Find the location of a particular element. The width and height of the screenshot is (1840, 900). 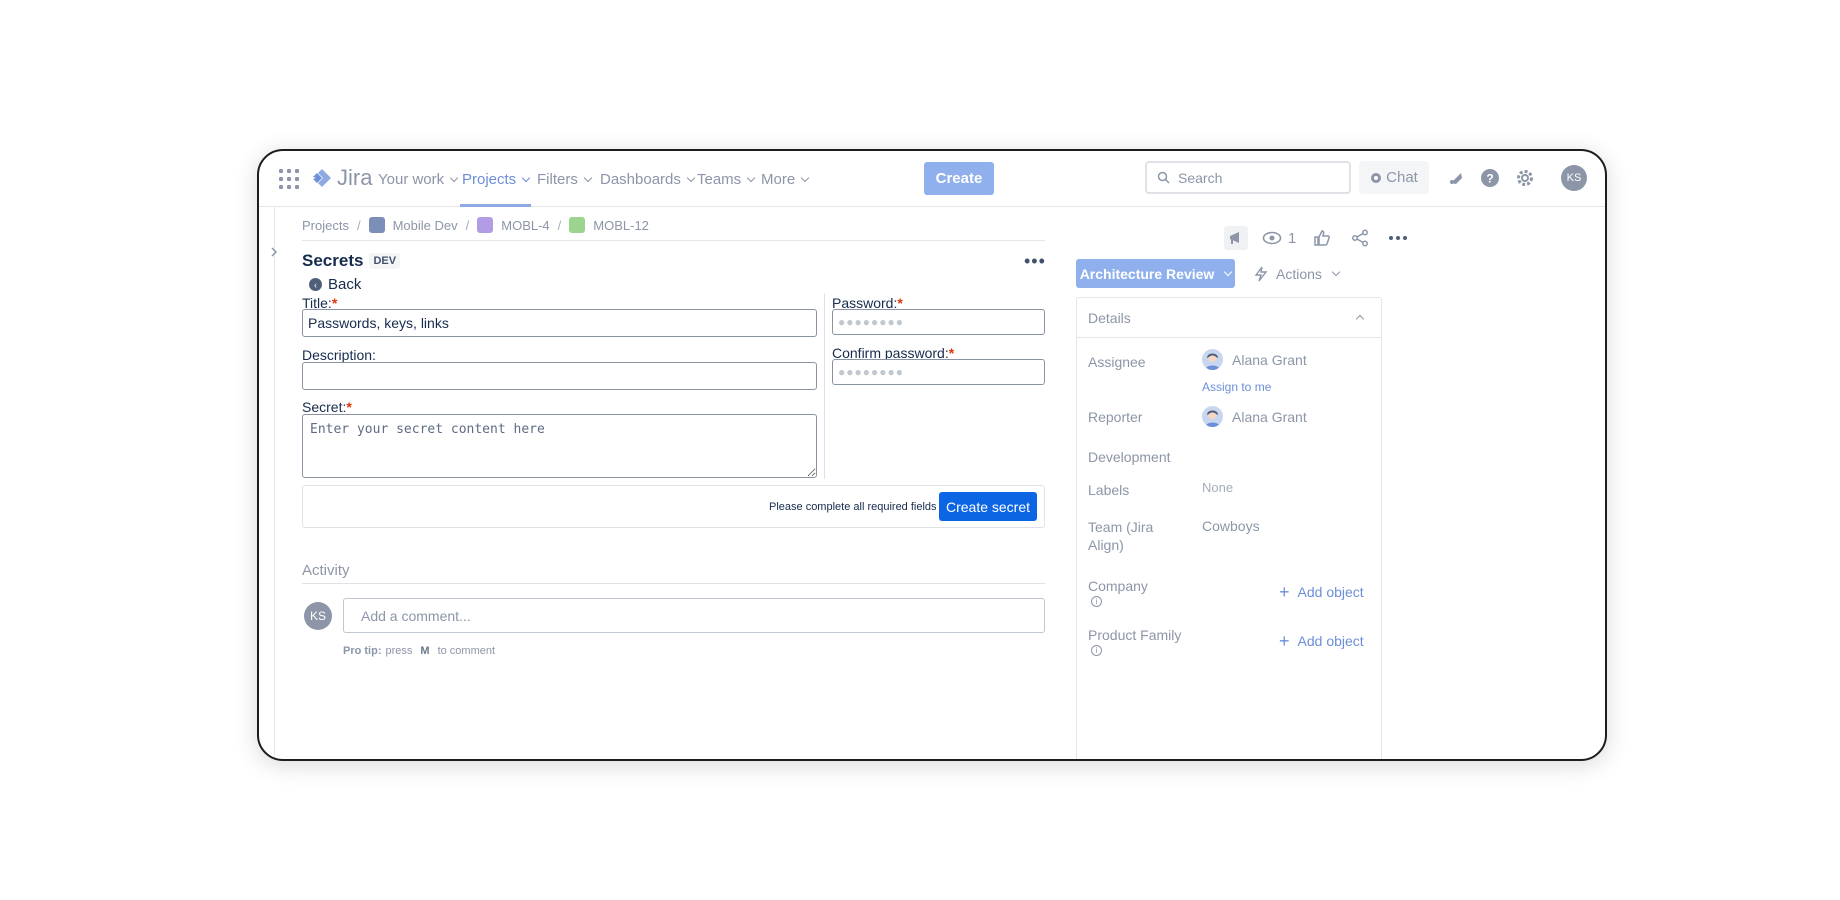

status-button: Architecture Review is located at coordinates (1155, 273).